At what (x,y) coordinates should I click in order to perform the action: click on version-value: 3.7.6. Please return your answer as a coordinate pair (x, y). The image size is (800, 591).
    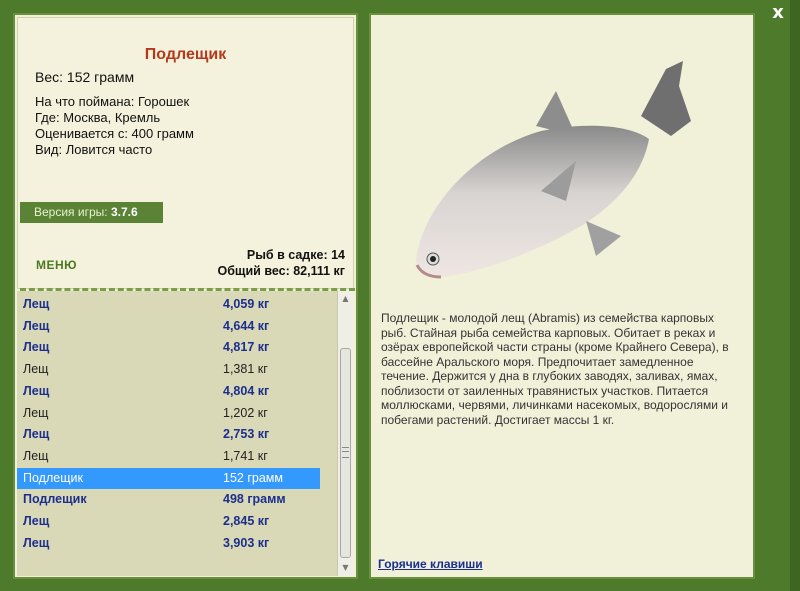
    Looking at the image, I should click on (124, 212).